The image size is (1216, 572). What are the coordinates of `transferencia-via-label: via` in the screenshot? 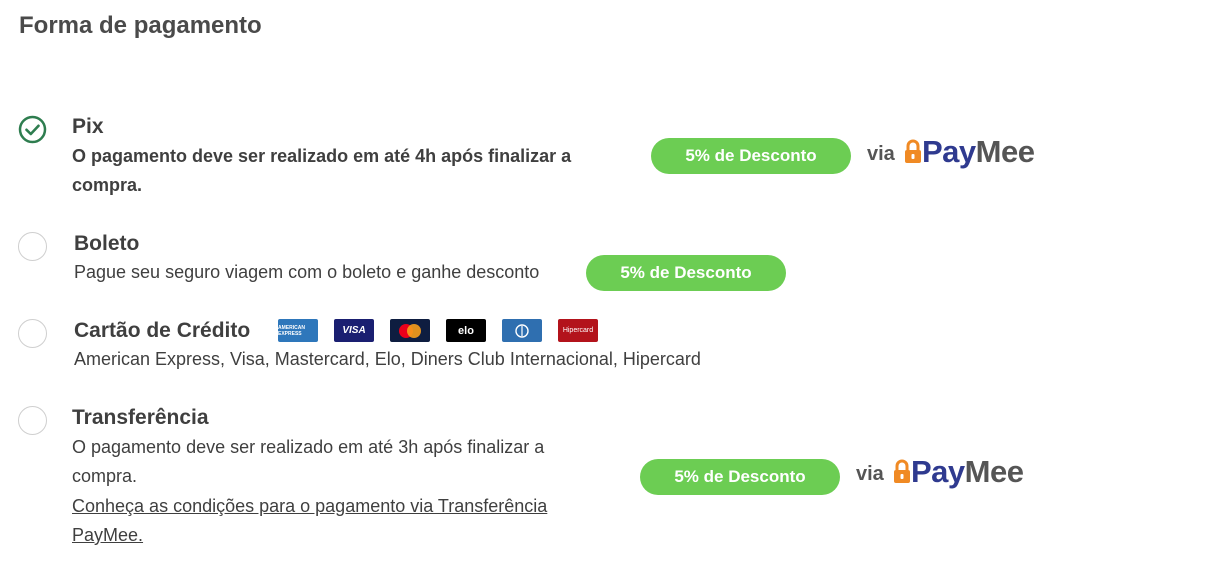 It's located at (870, 474).